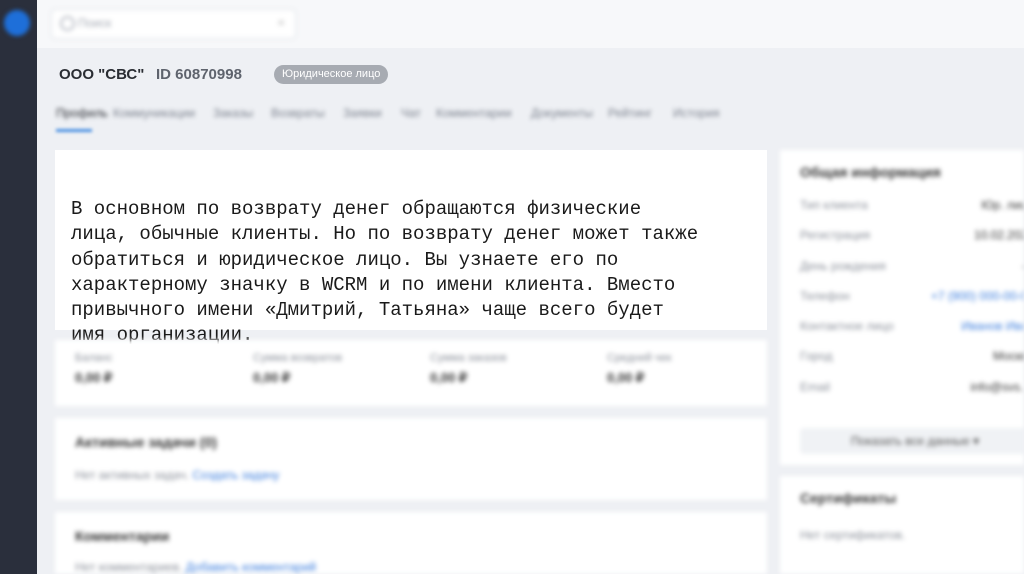  What do you see at coordinates (992, 326) in the screenshot?
I see `contact-person-link: Иванов Иван` at bounding box center [992, 326].